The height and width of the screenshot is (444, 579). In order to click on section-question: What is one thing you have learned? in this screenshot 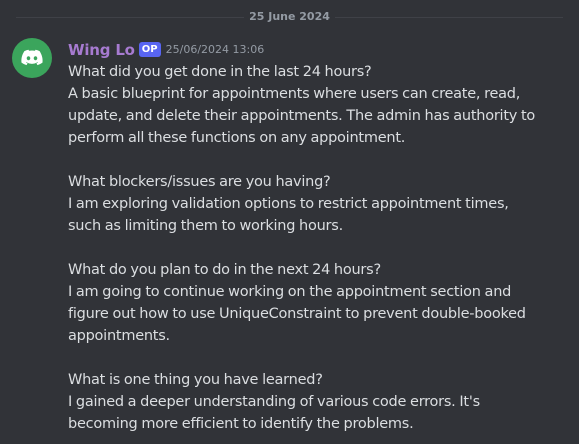, I will do `click(195, 380)`.